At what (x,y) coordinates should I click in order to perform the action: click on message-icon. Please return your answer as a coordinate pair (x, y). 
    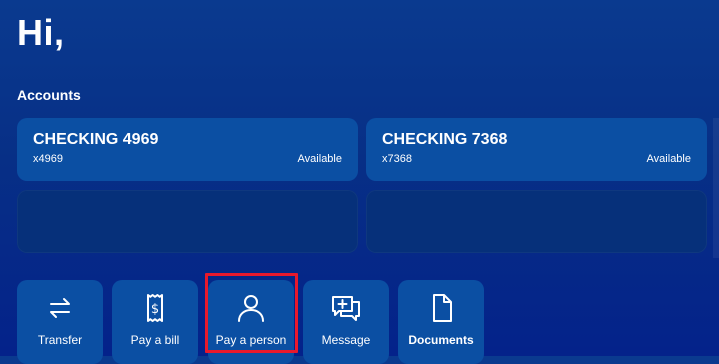
    Looking at the image, I should click on (346, 308).